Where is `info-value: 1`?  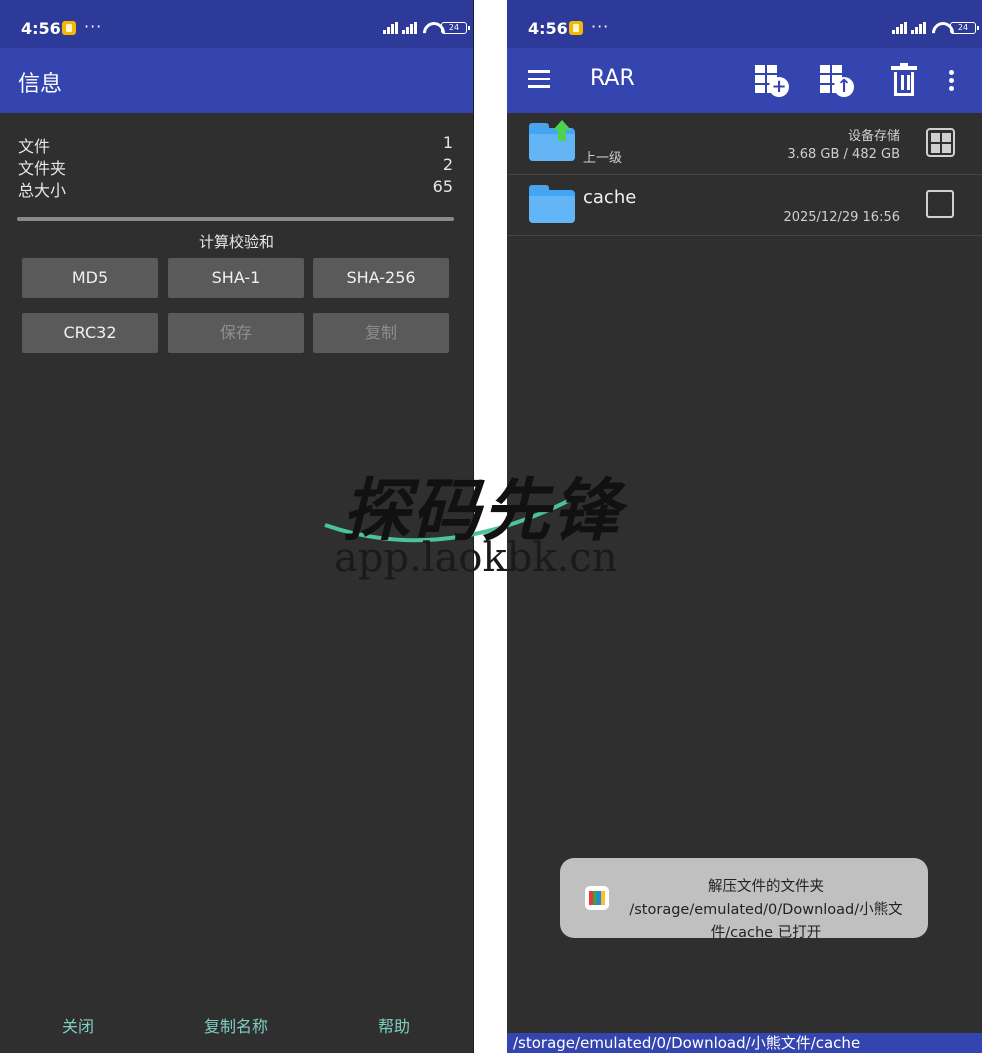
info-value: 1 is located at coordinates (447, 142).